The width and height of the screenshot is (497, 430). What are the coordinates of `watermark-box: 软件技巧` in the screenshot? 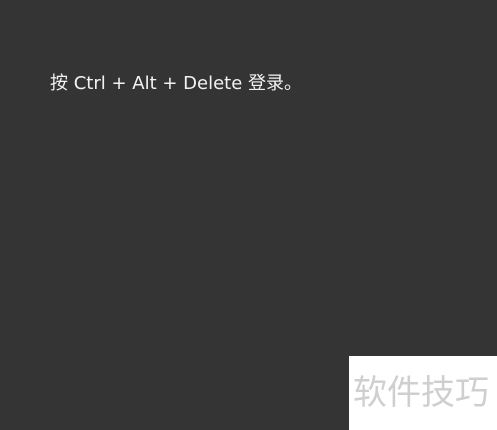 It's located at (423, 393).